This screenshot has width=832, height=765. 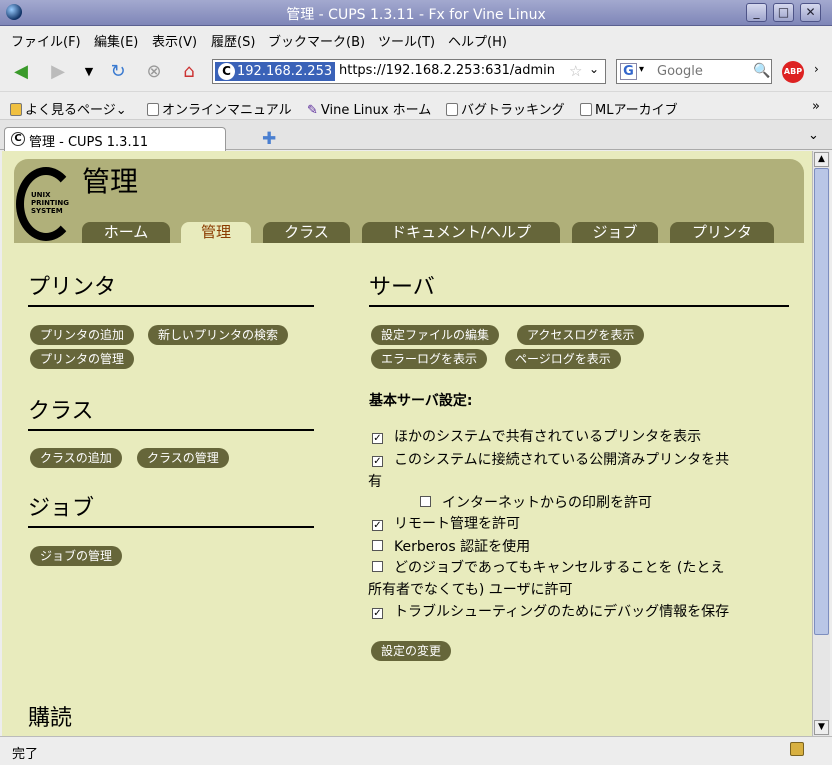 What do you see at coordinates (810, 12) in the screenshot?
I see `close-window-button: ✕` at bounding box center [810, 12].